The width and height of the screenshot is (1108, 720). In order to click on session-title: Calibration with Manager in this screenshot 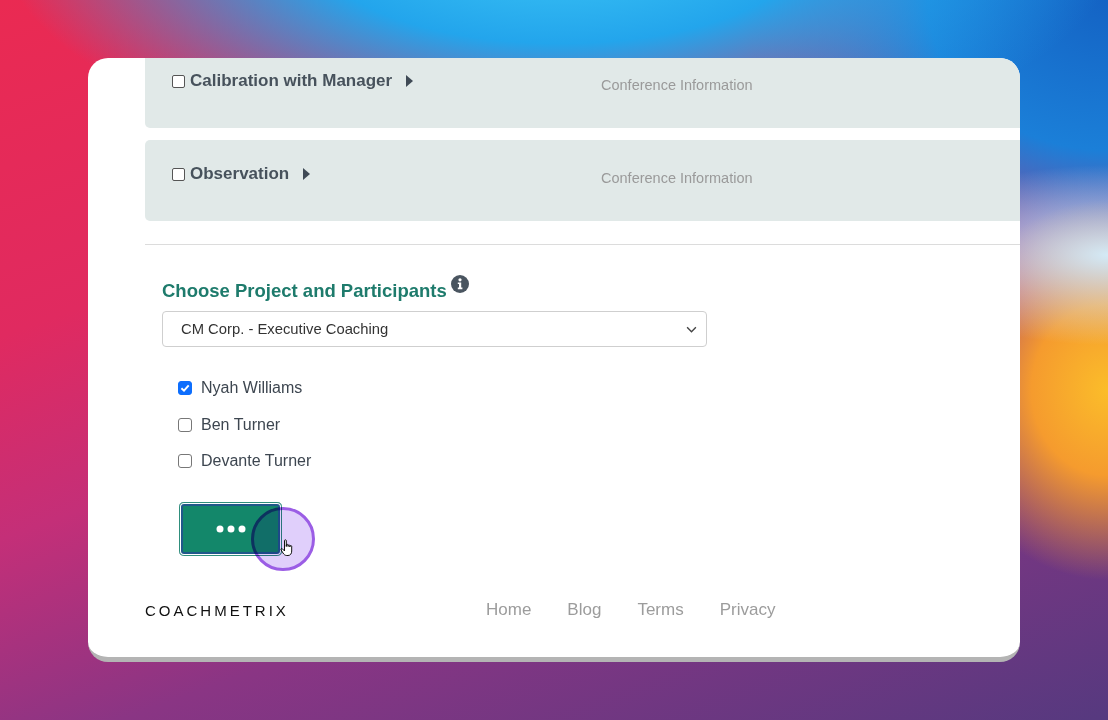, I will do `click(291, 81)`.